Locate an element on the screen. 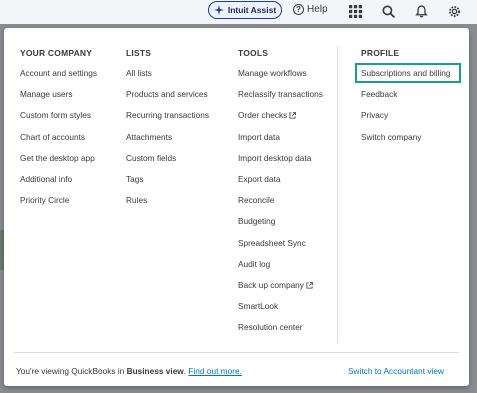  menu-item-back-up-company: Back up company is located at coordinates (280, 289).